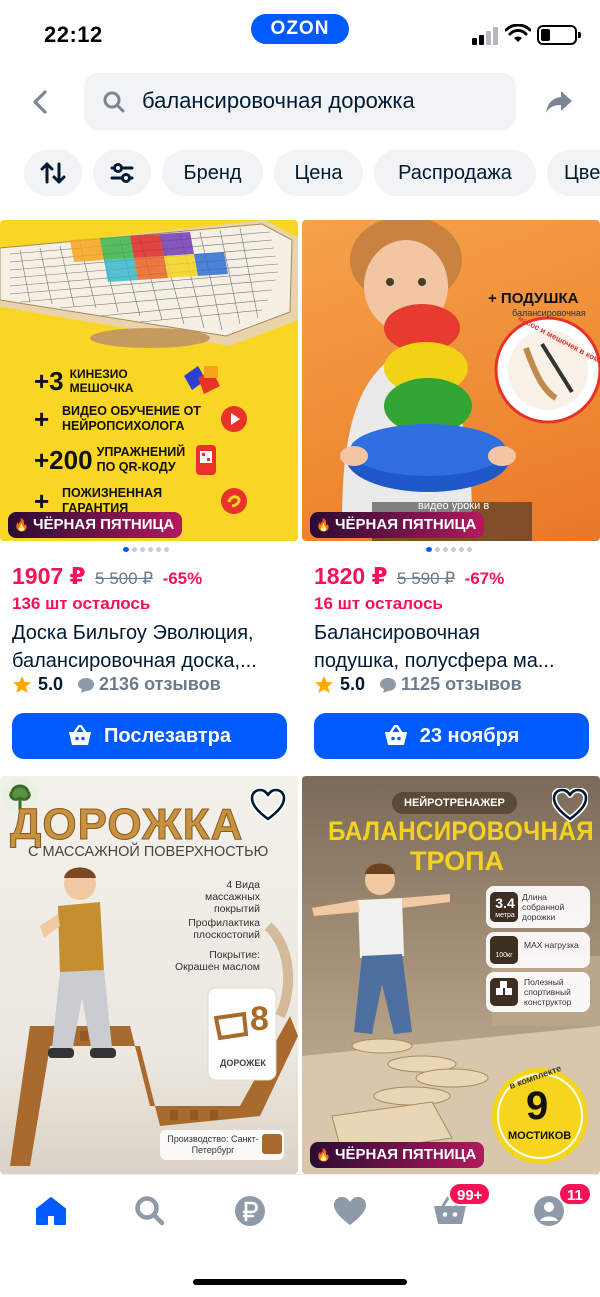  I want to click on status-time: 22:12, so click(73, 34).